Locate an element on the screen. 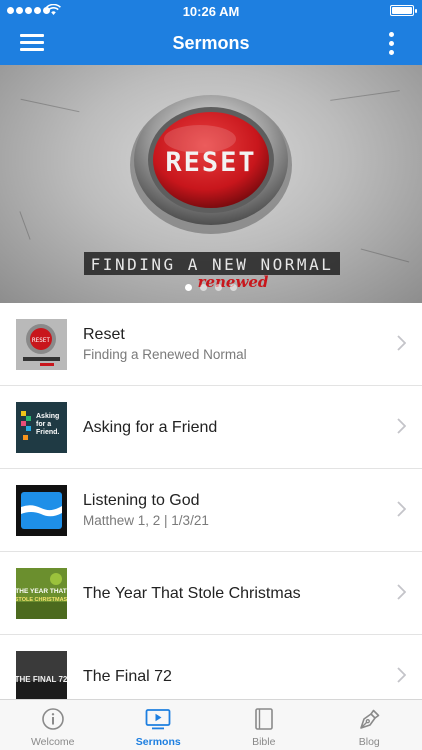 The height and width of the screenshot is (750, 422). sermon-subtitle: Matthew 1, 2 | 1/3/21 is located at coordinates (146, 520).